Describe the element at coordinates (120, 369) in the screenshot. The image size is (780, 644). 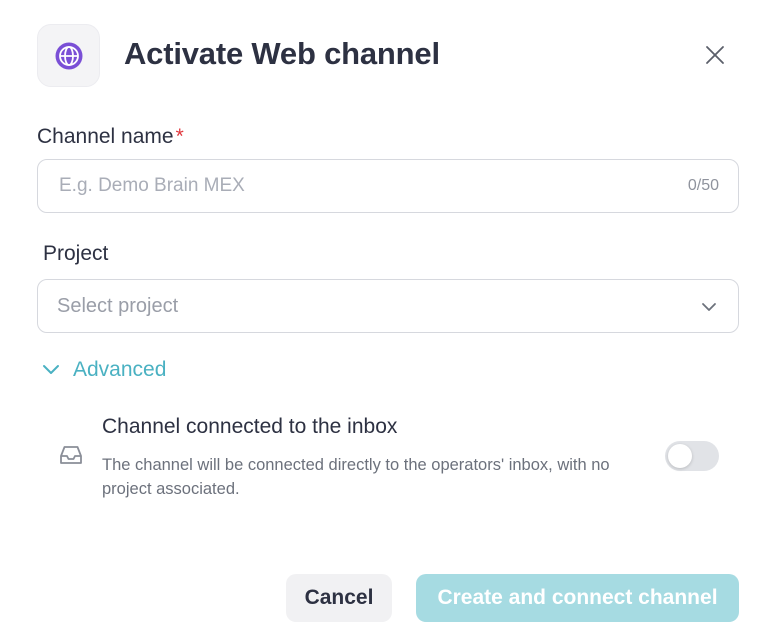
I see `advanced-label: Advanced` at that location.